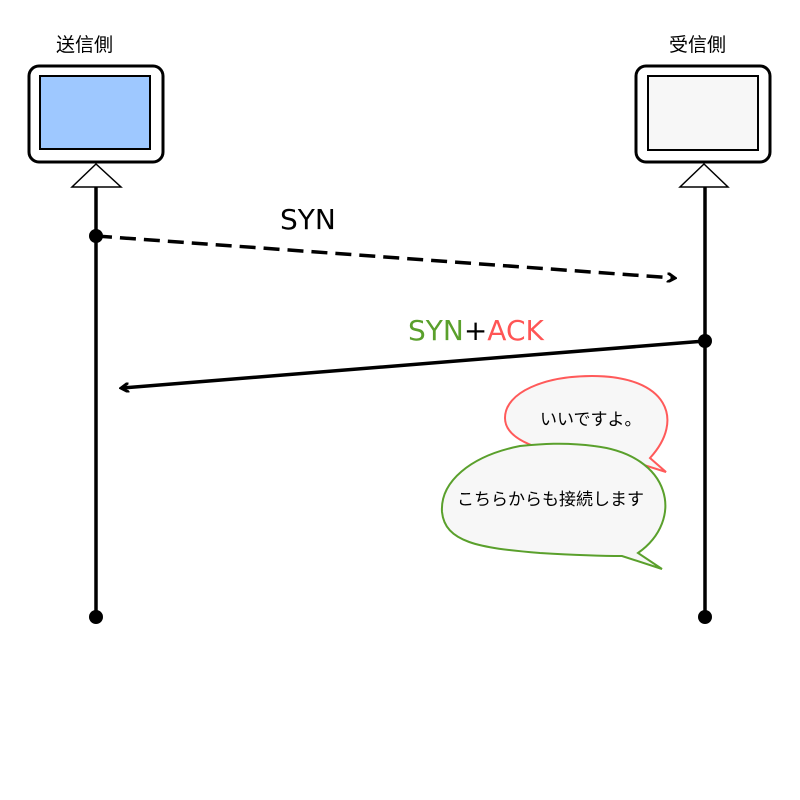 The width and height of the screenshot is (800, 800). What do you see at coordinates (515, 330) in the screenshot?
I see `synack-label-ack: ACK` at bounding box center [515, 330].